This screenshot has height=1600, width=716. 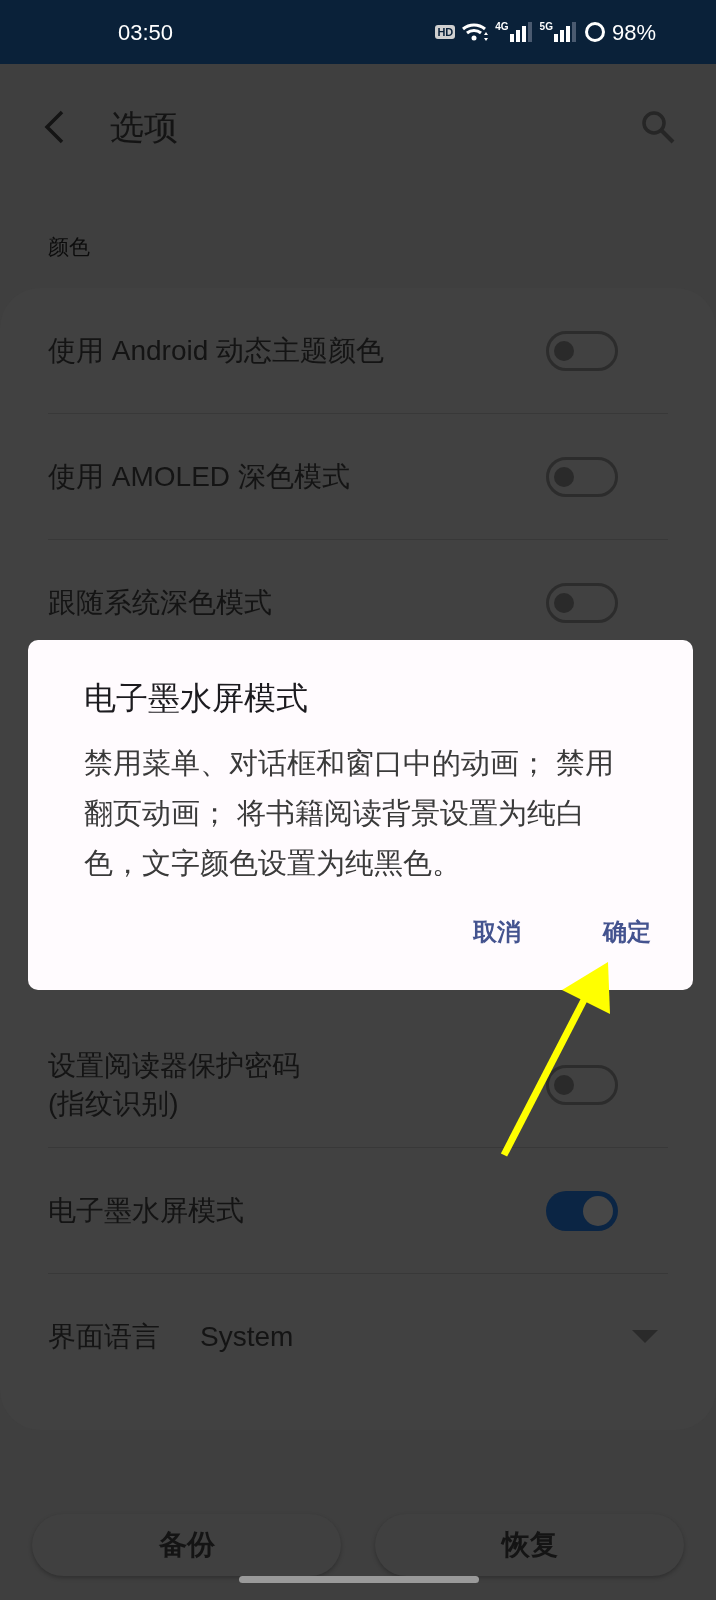 What do you see at coordinates (359, 1579) in the screenshot?
I see `home-indicator` at bounding box center [359, 1579].